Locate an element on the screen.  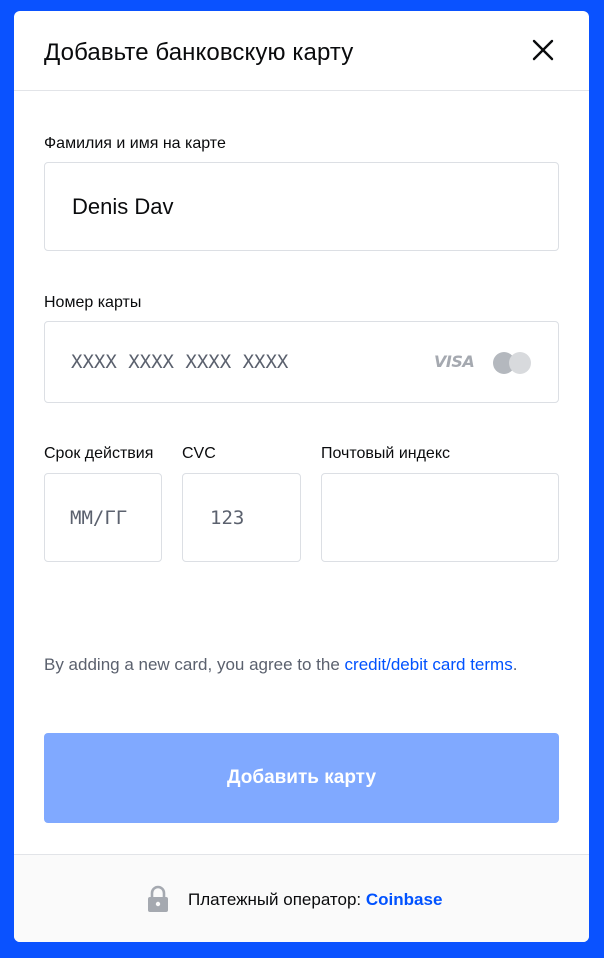
card-number-label: Номер карты is located at coordinates (93, 302).